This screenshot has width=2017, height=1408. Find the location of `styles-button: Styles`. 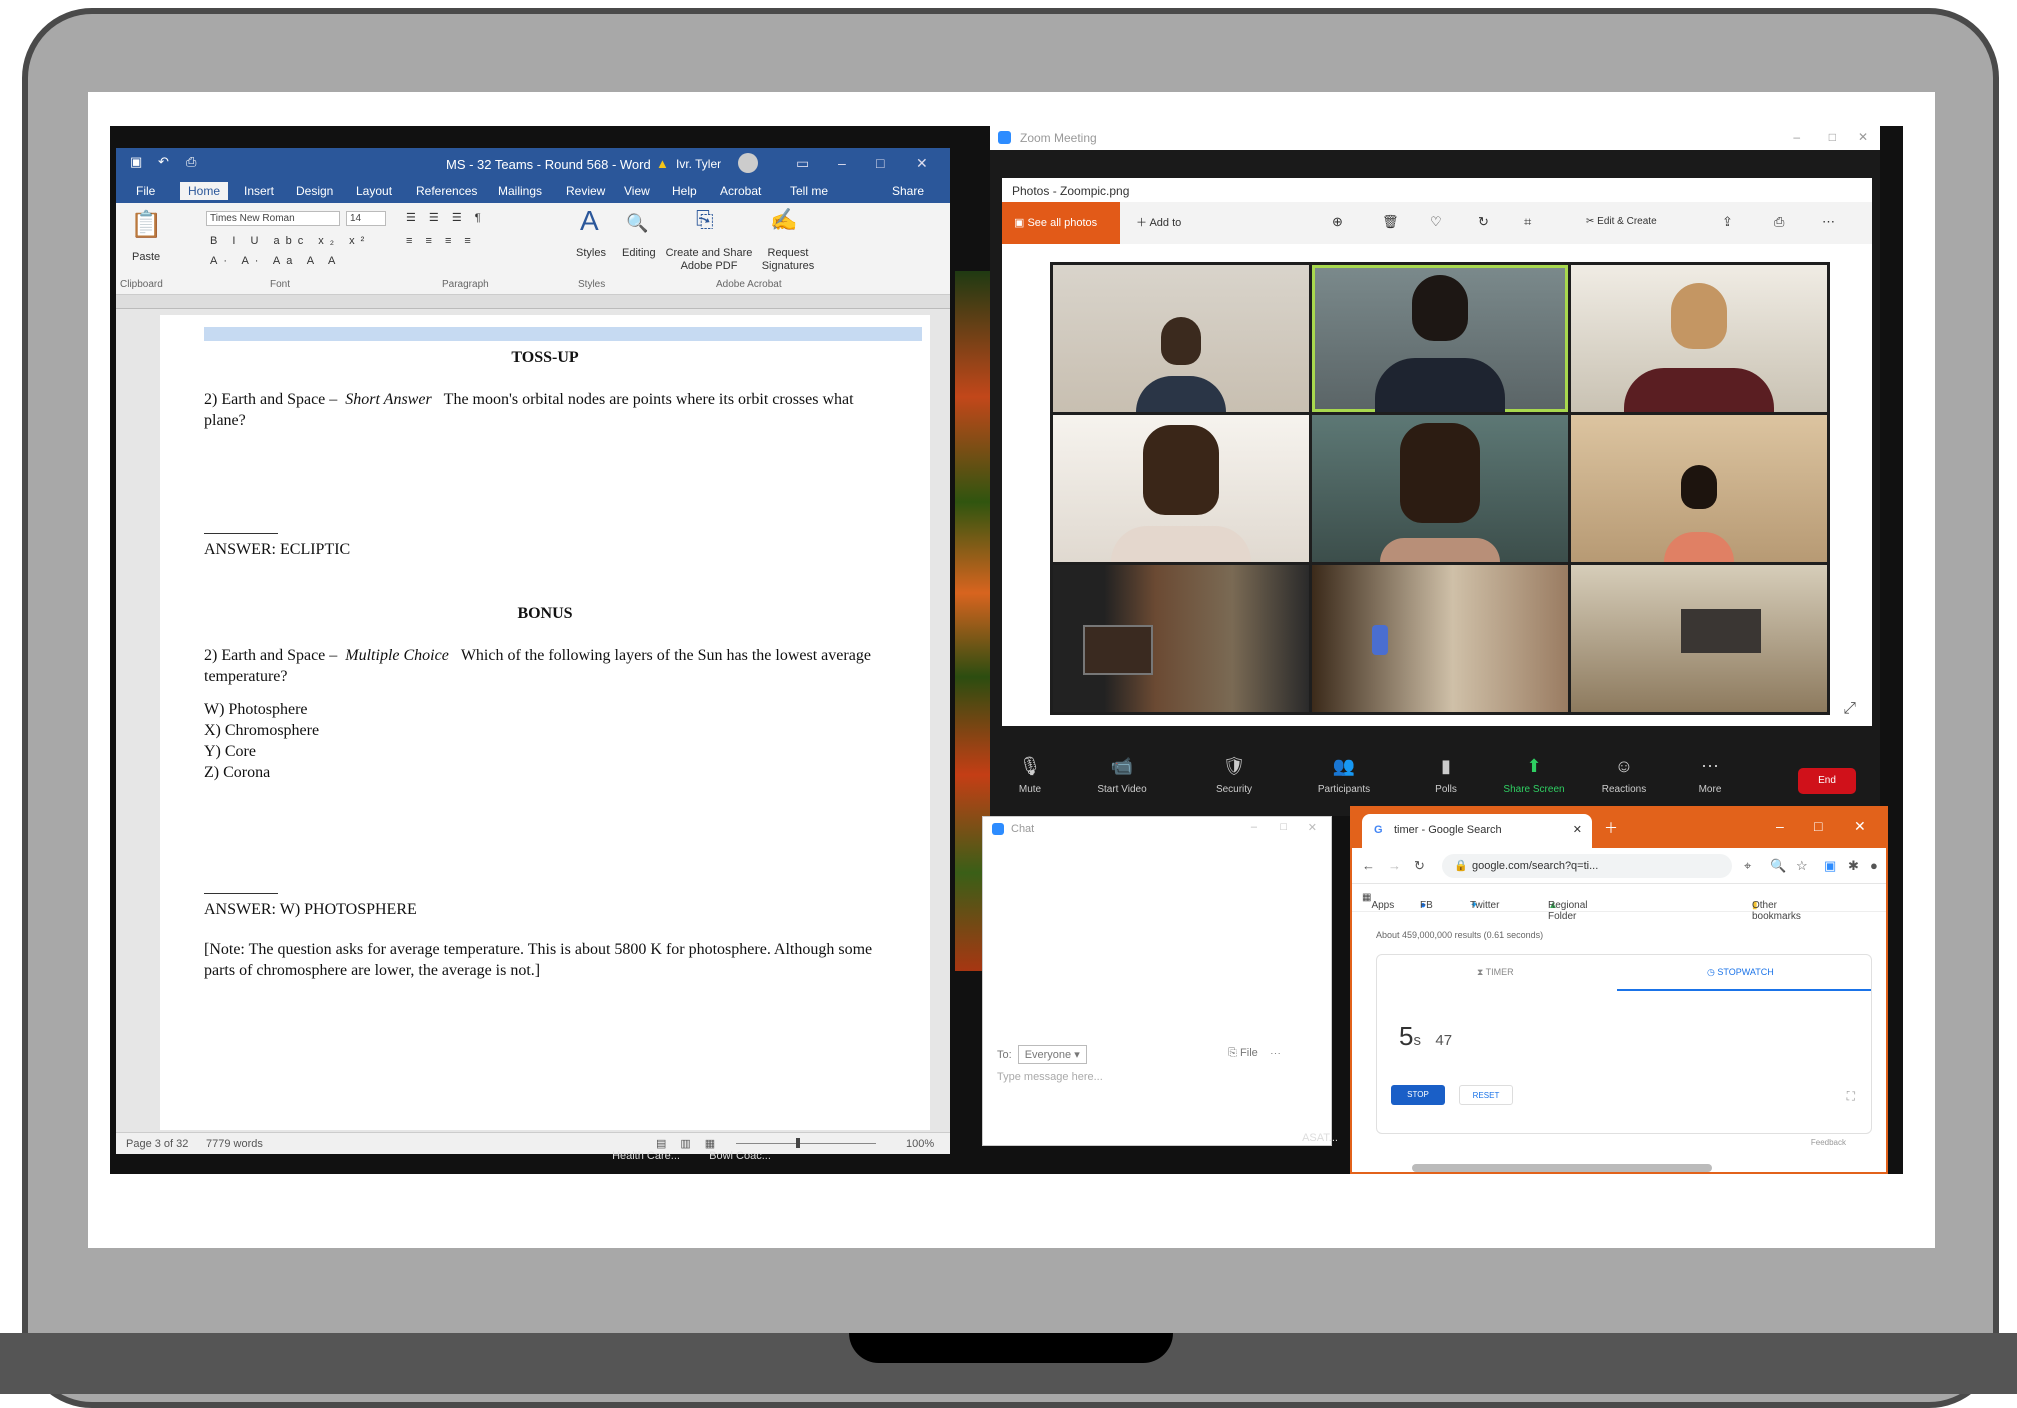

styles-button: Styles is located at coordinates (591, 253).